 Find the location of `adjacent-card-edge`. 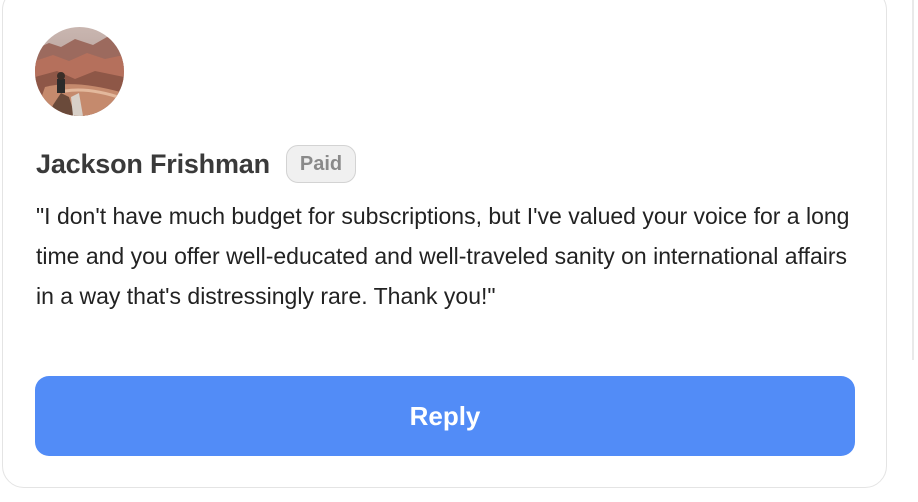

adjacent-card-edge is located at coordinates (913, 180).